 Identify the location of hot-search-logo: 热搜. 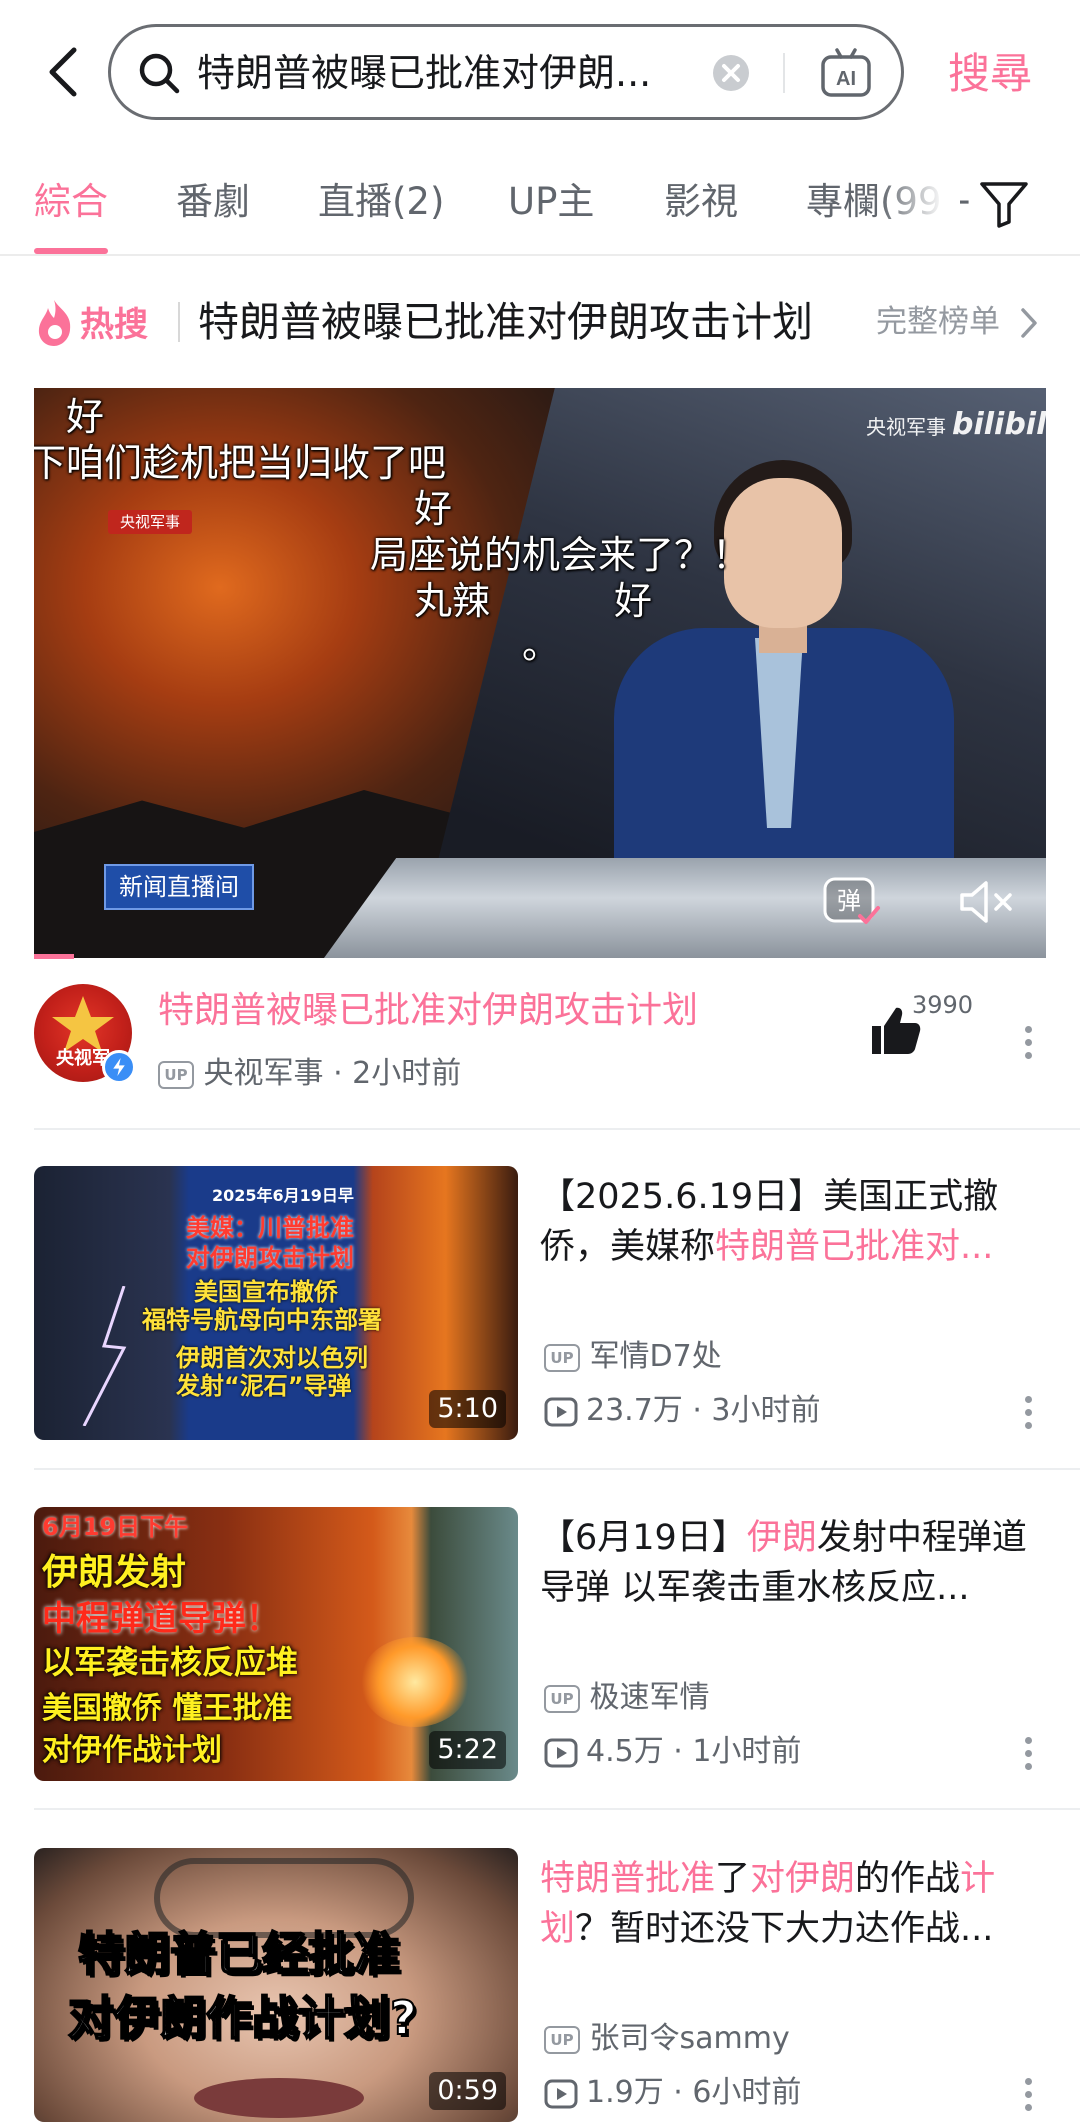
(93, 323).